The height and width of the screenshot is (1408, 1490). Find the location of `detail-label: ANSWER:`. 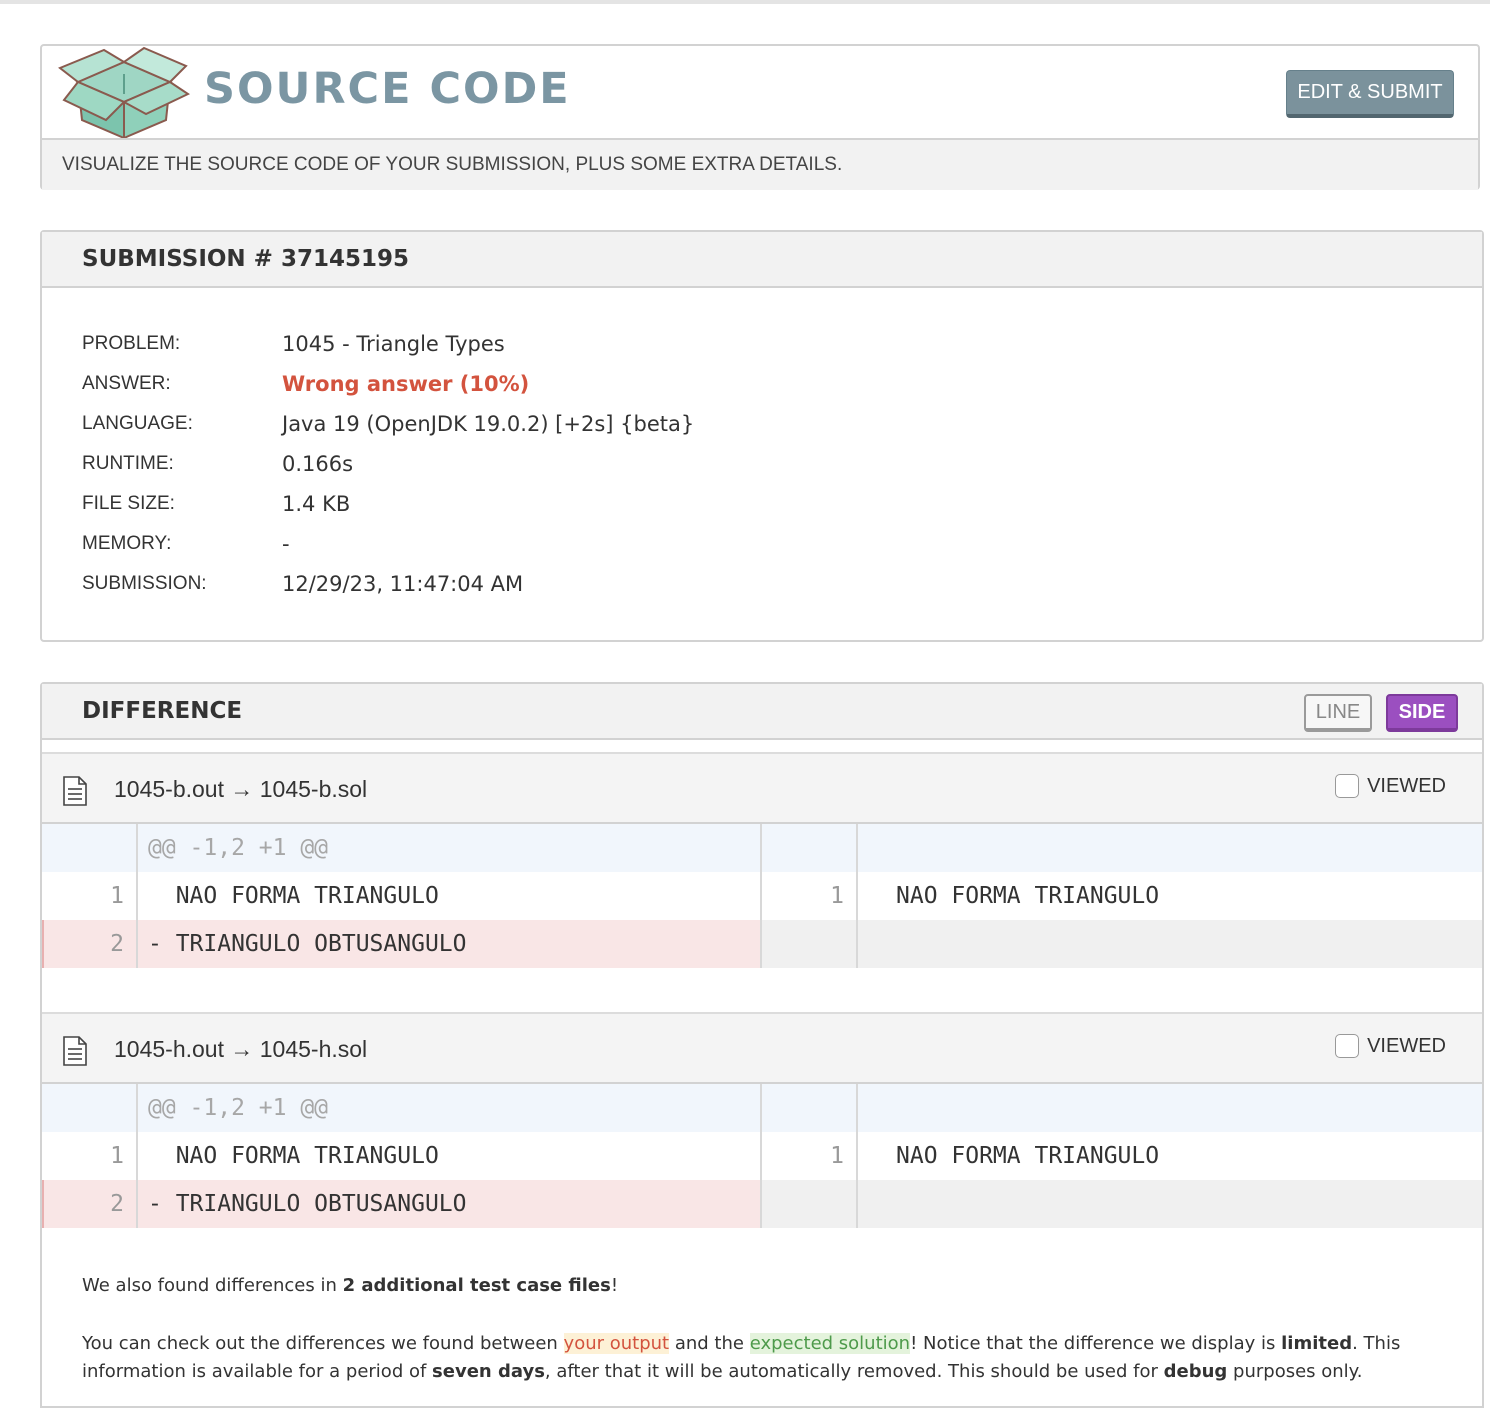

detail-label: ANSWER: is located at coordinates (126, 383).